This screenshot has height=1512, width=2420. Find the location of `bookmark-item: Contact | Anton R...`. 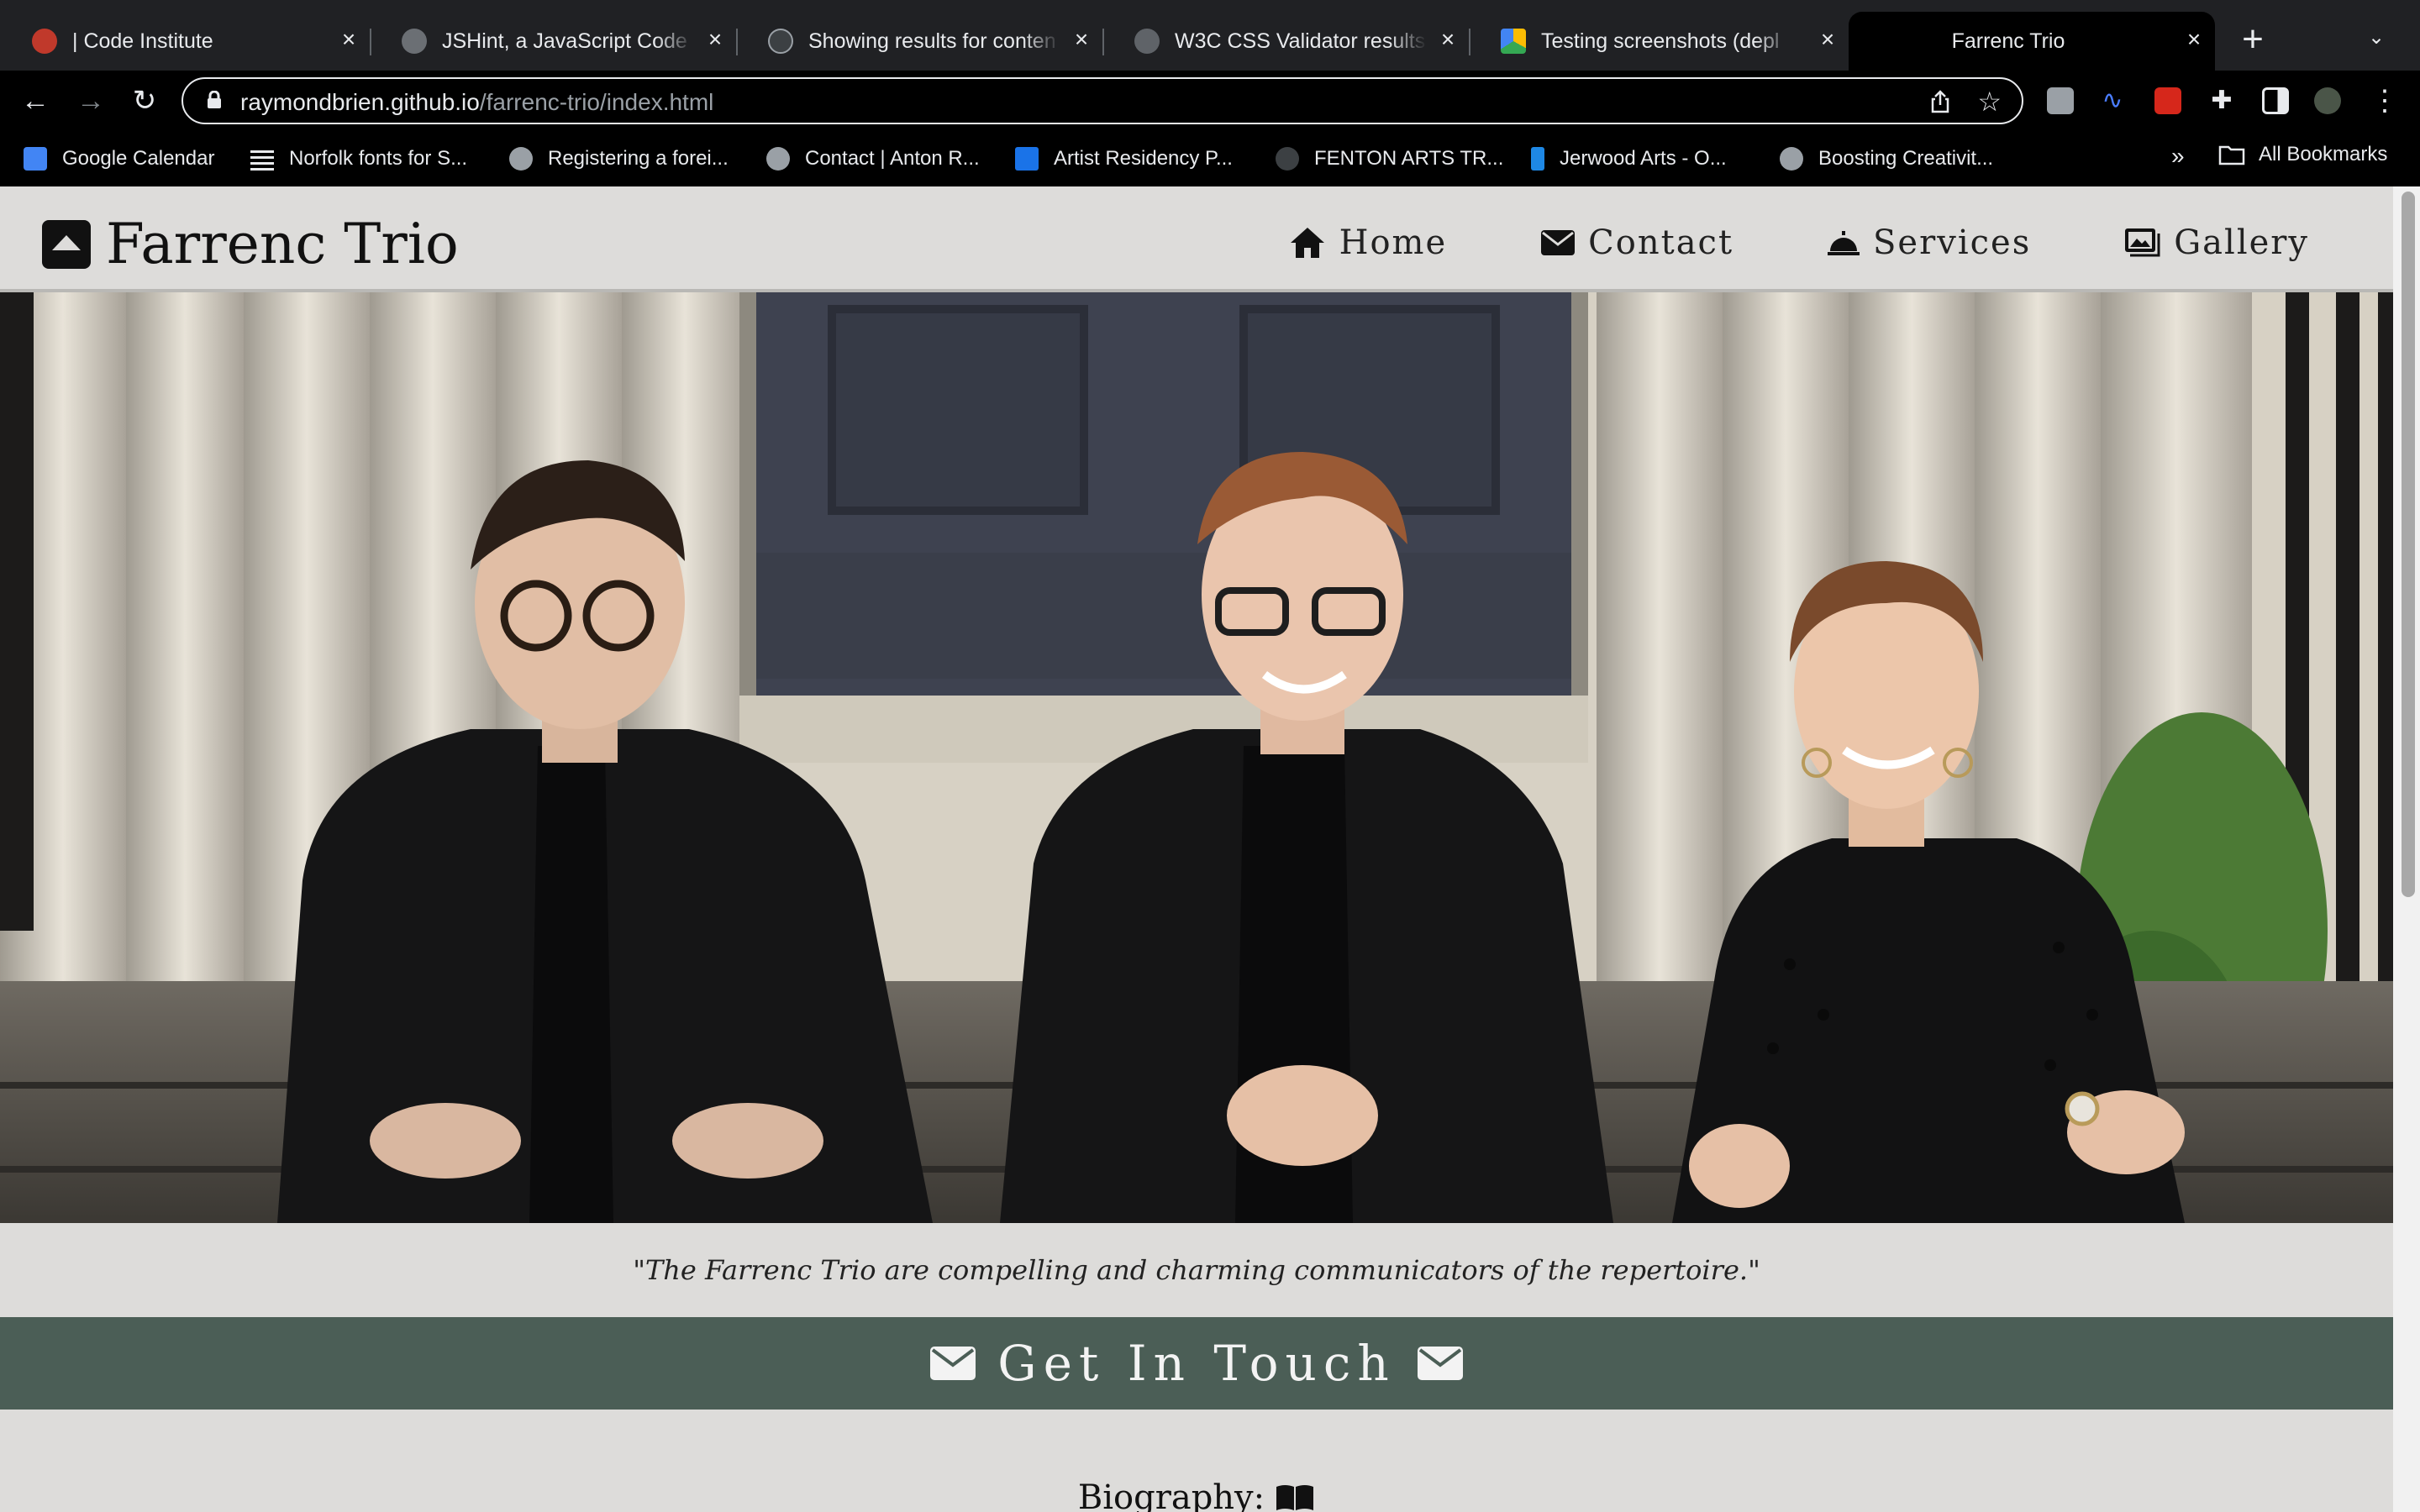

bookmark-item: Contact | Anton R... is located at coordinates (873, 159).